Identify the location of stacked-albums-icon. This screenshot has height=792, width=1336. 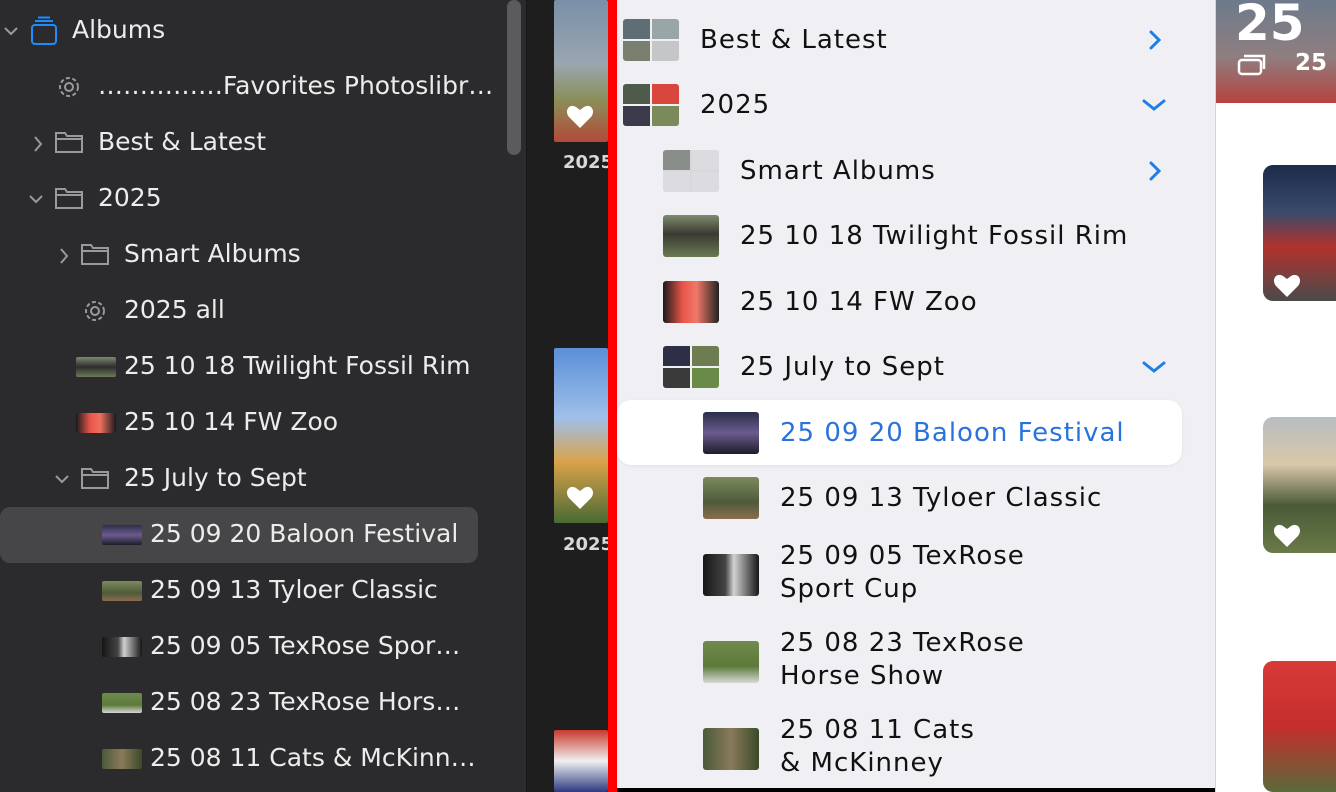
(44, 34).